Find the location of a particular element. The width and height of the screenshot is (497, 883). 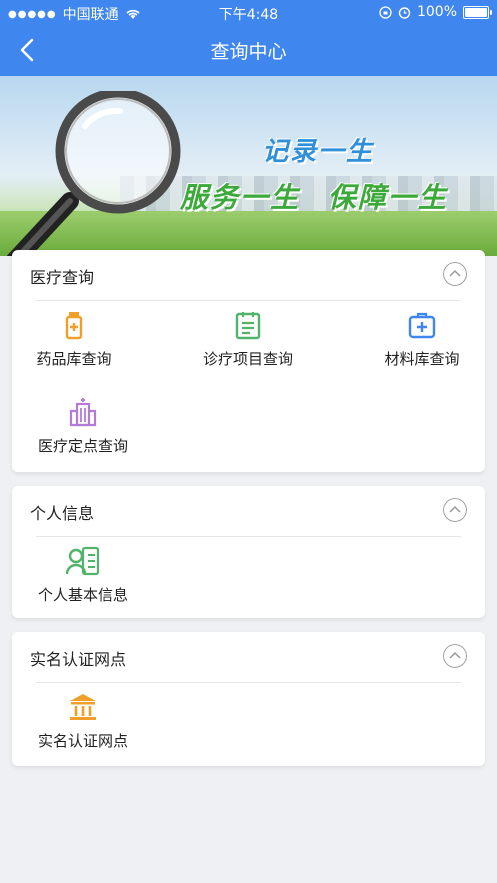

grid-item-label: 医疗定点查询 is located at coordinates (82, 446).